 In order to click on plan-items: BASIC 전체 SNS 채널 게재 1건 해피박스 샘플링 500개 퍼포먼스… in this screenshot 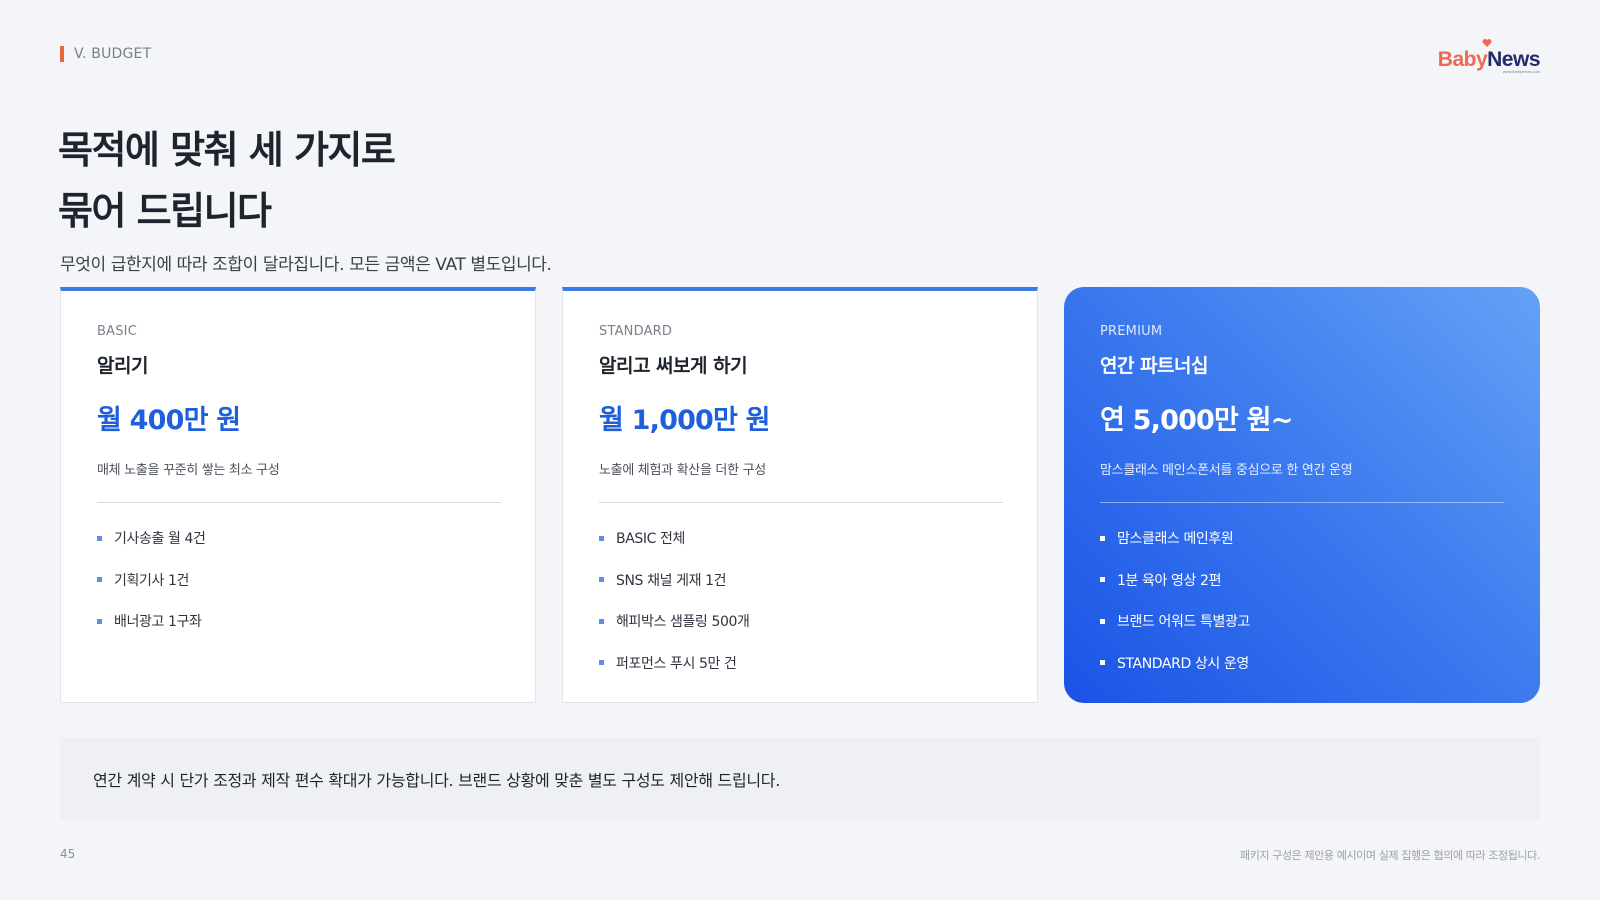, I will do `click(800, 600)`.